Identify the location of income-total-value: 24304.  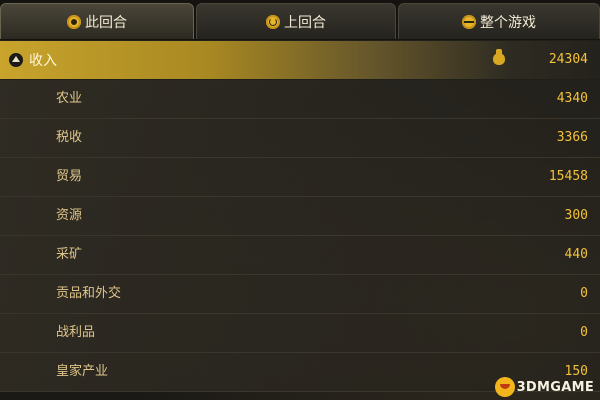
(568, 59).